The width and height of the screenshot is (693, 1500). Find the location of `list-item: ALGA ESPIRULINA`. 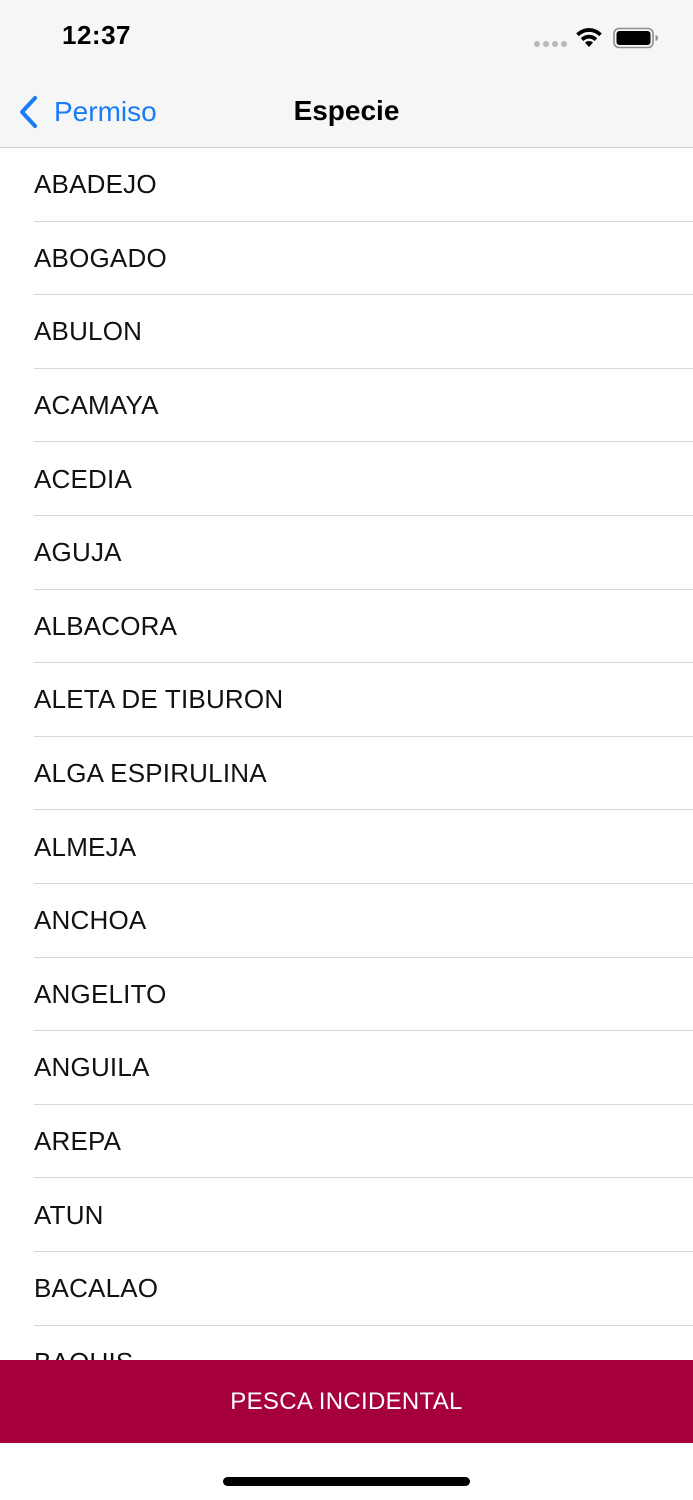

list-item: ALGA ESPIRULINA is located at coordinates (346, 774).